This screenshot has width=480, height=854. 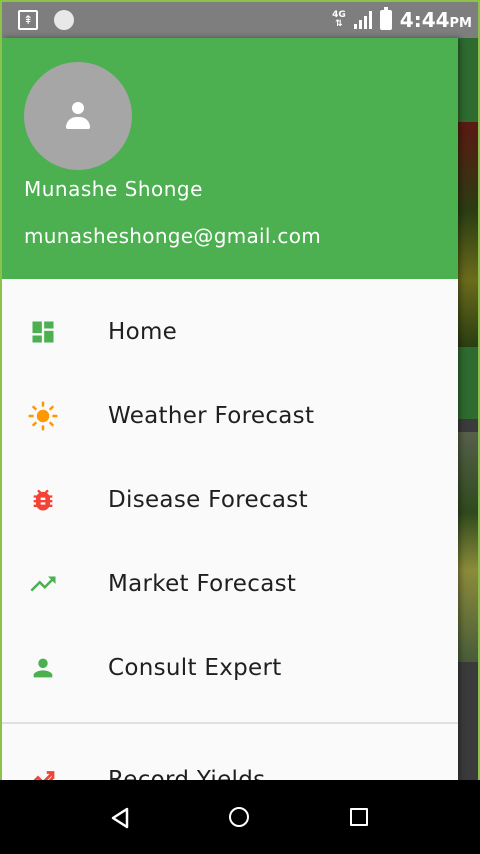 I want to click on notification-dot-icon, so click(x=64, y=20).